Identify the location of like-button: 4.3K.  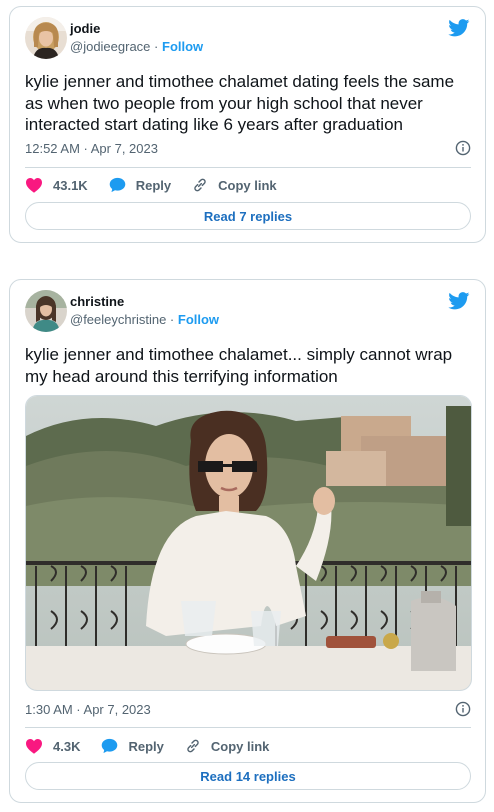
(52, 746).